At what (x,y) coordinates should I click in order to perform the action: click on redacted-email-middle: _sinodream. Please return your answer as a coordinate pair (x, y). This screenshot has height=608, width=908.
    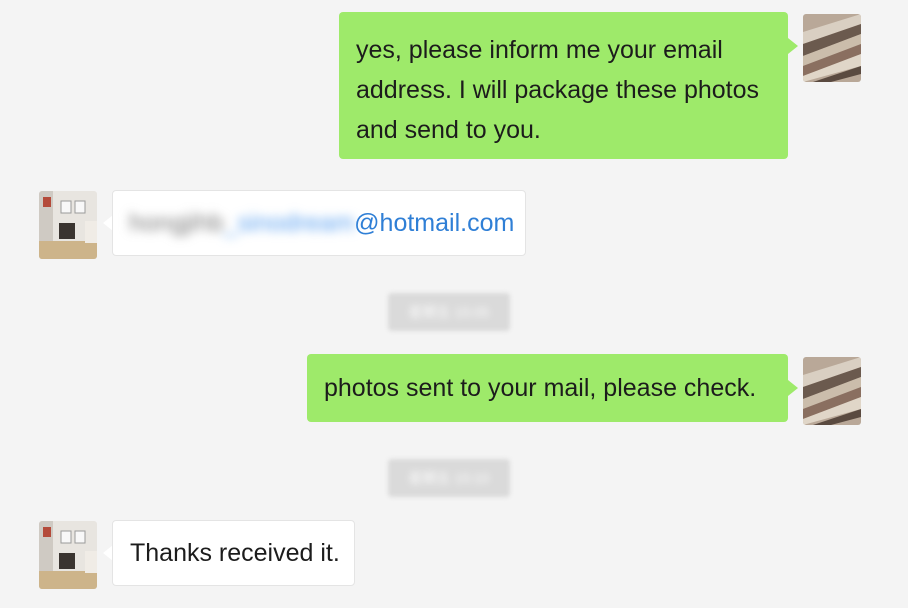
    Looking at the image, I should click on (289, 223).